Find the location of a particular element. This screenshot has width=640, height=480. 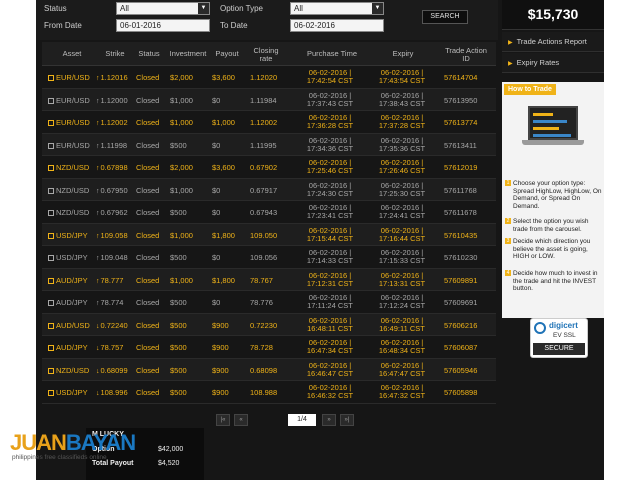

cell-expiry: 06-02-2016 | 16:48:34 CST is located at coordinates (402, 346).